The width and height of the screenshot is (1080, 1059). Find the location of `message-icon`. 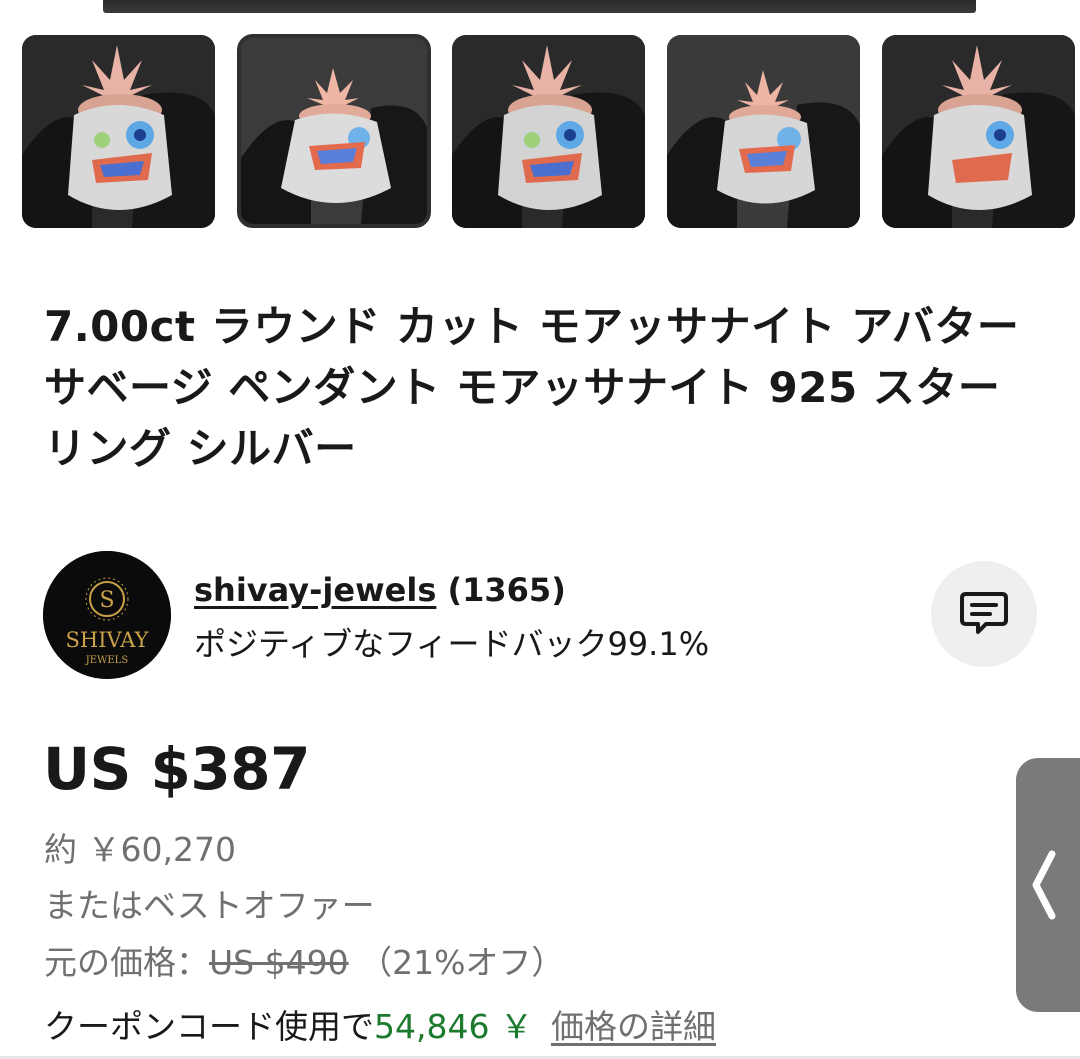

message-icon is located at coordinates (984, 613).